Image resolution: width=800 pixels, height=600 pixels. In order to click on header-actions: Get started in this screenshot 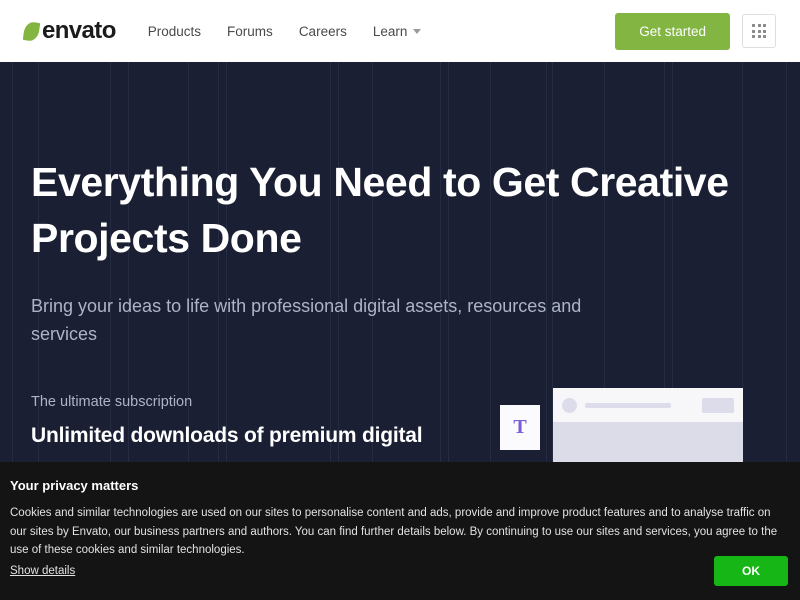, I will do `click(695, 31)`.